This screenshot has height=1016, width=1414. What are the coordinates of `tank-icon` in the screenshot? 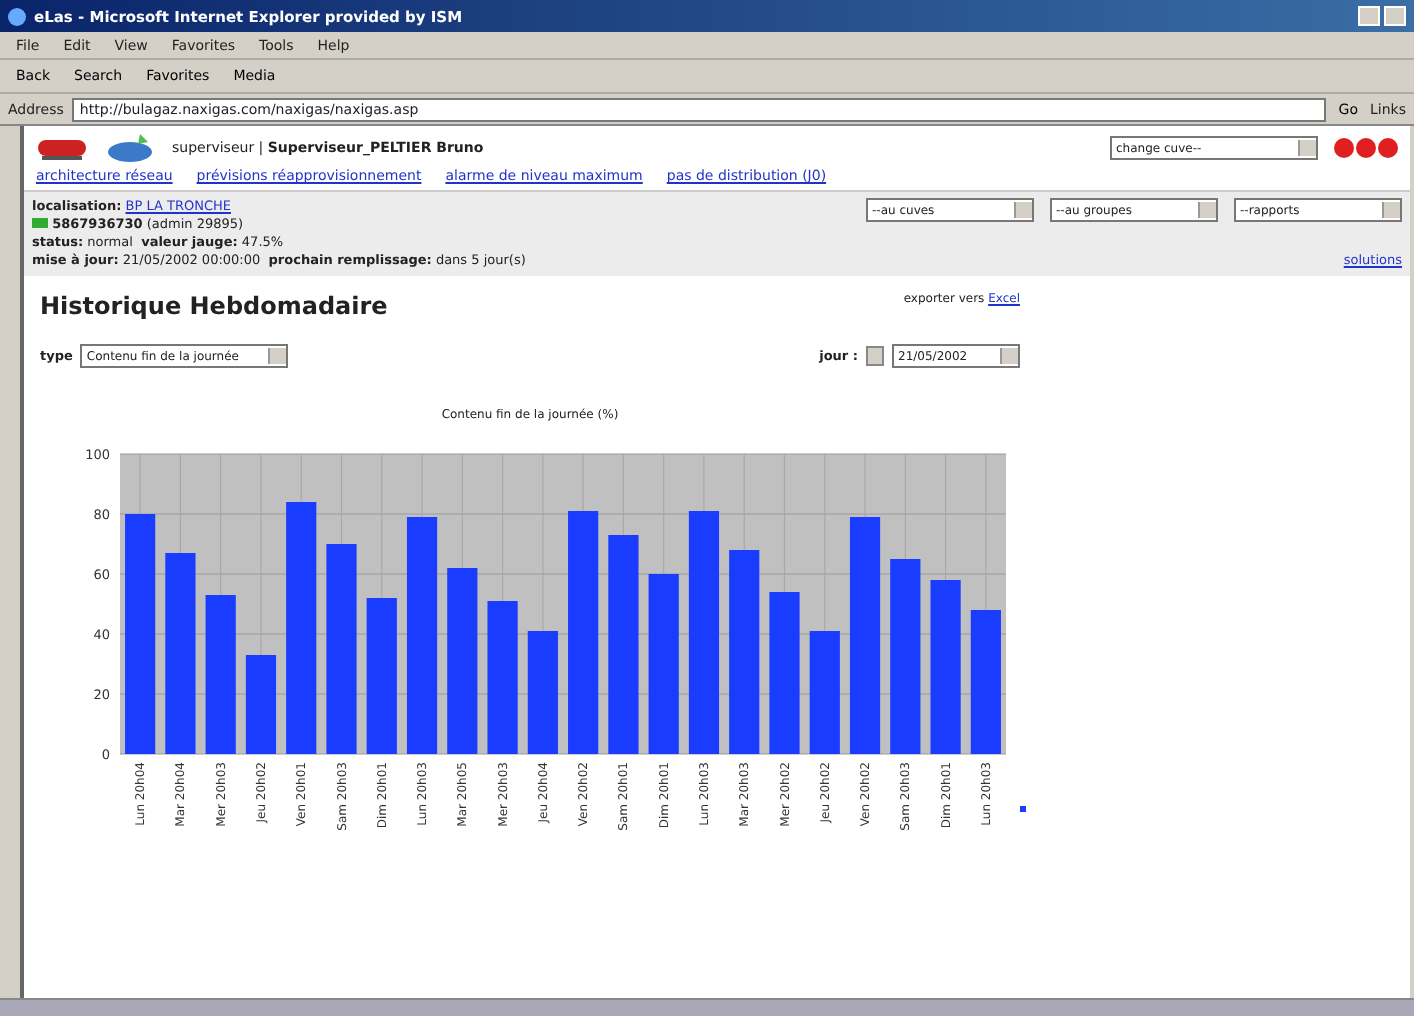 It's located at (62, 148).